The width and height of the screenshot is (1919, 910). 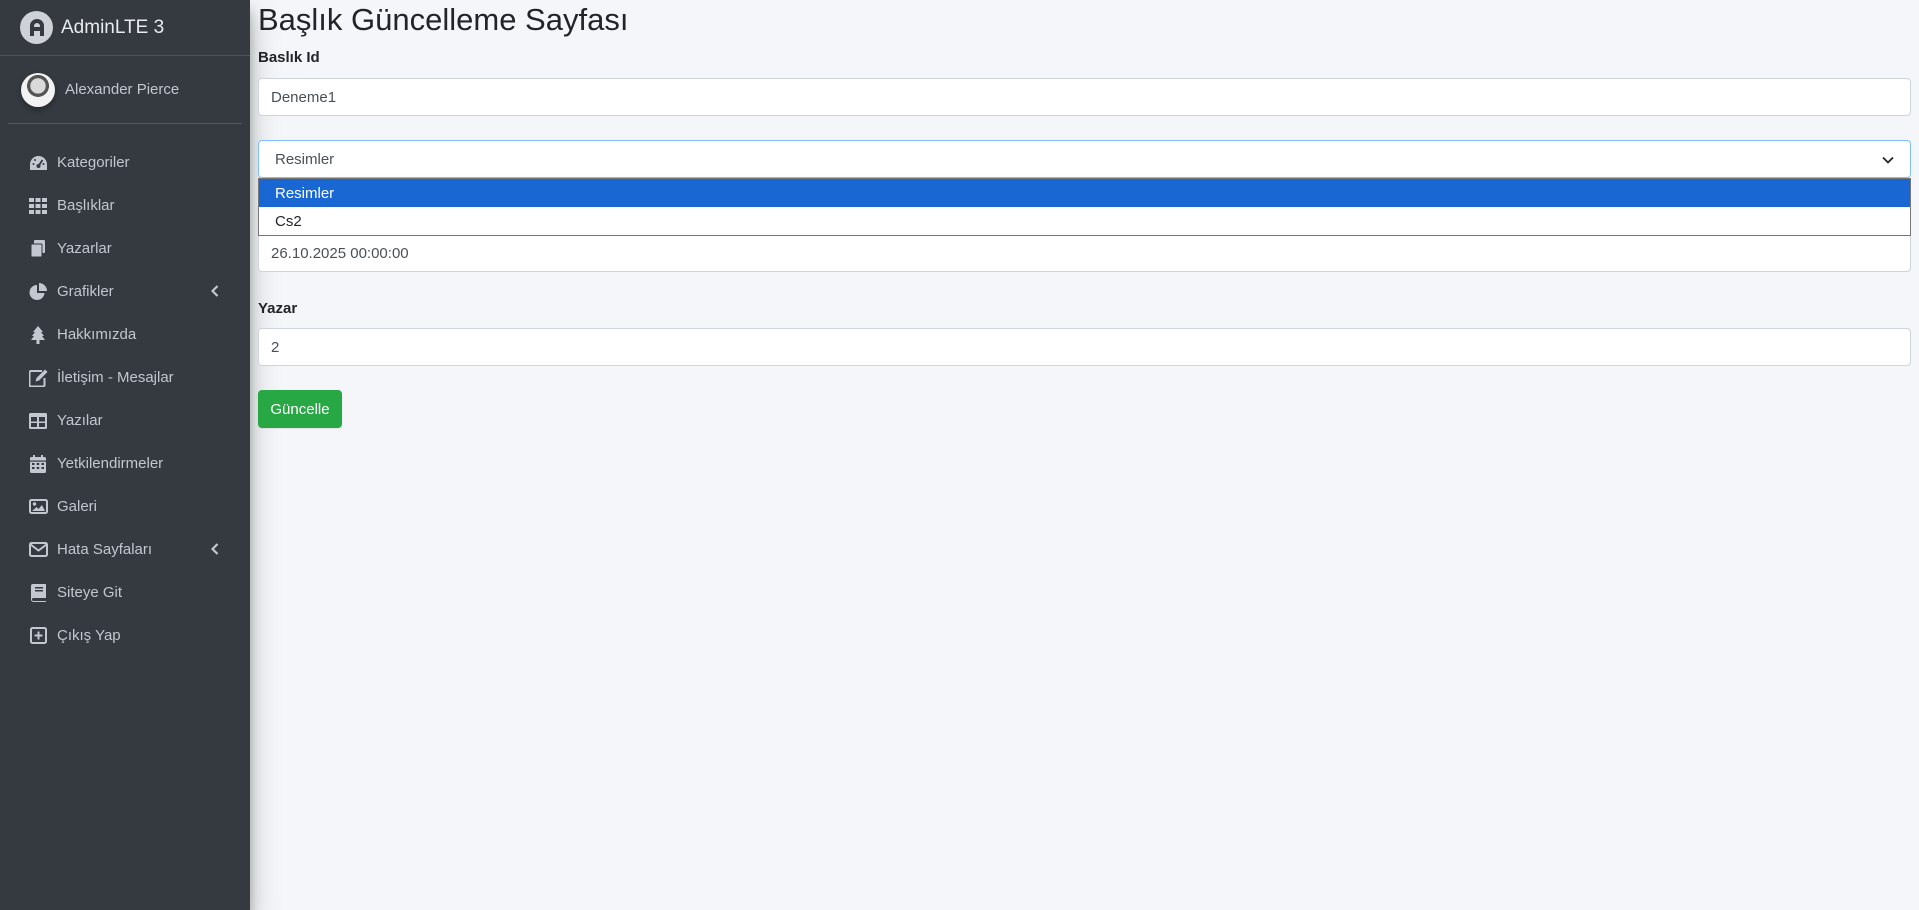 I want to click on sidebar-item-label: Siteye Git, so click(x=90, y=592).